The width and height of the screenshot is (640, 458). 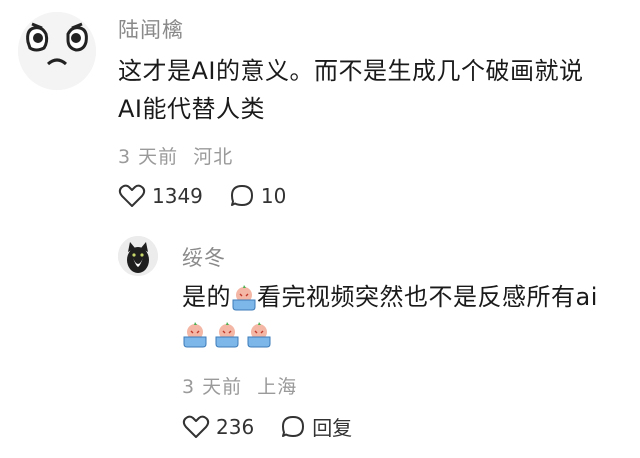 I want to click on reply-meta: 3 天前 上海, so click(x=239, y=385).